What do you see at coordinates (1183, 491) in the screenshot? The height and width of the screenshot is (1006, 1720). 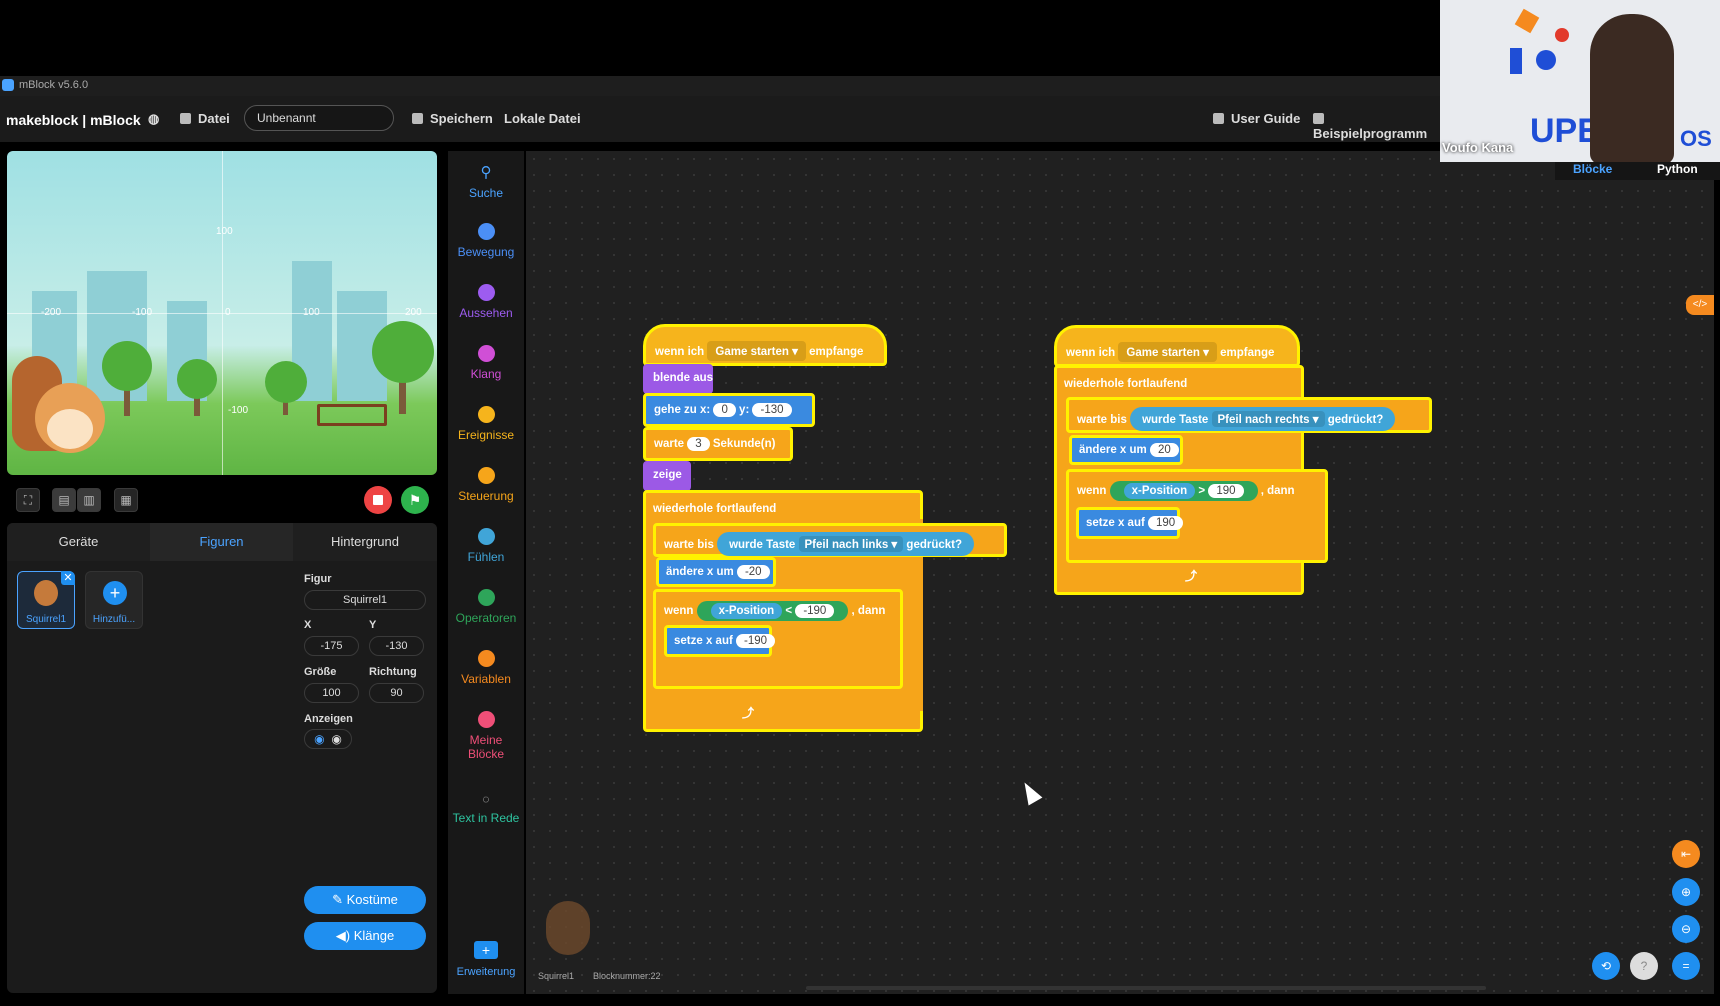 I see `greater-than-block: x-Position > 190` at bounding box center [1183, 491].